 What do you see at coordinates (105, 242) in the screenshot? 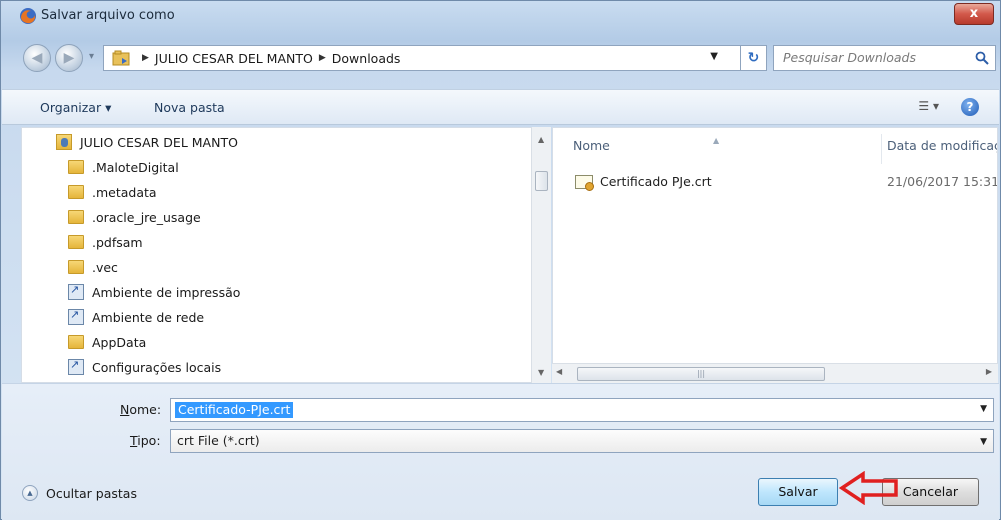
I see `tree-item-pdfsam: .pdfsam` at bounding box center [105, 242].